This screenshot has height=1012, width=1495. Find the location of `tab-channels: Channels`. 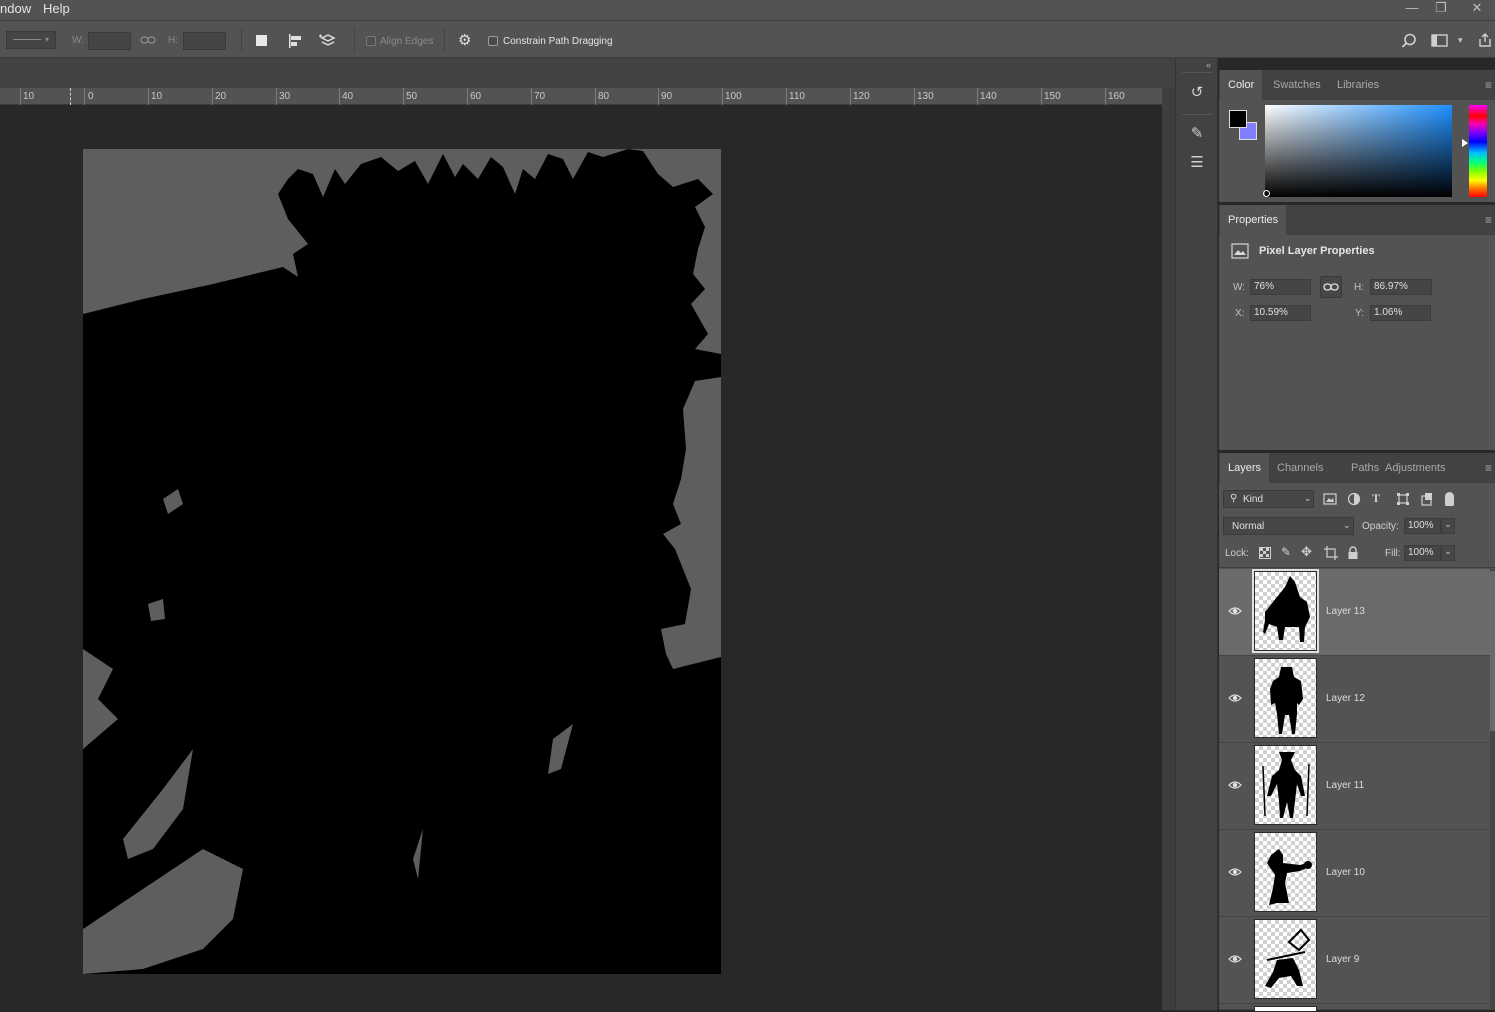

tab-channels: Channels is located at coordinates (1300, 468).